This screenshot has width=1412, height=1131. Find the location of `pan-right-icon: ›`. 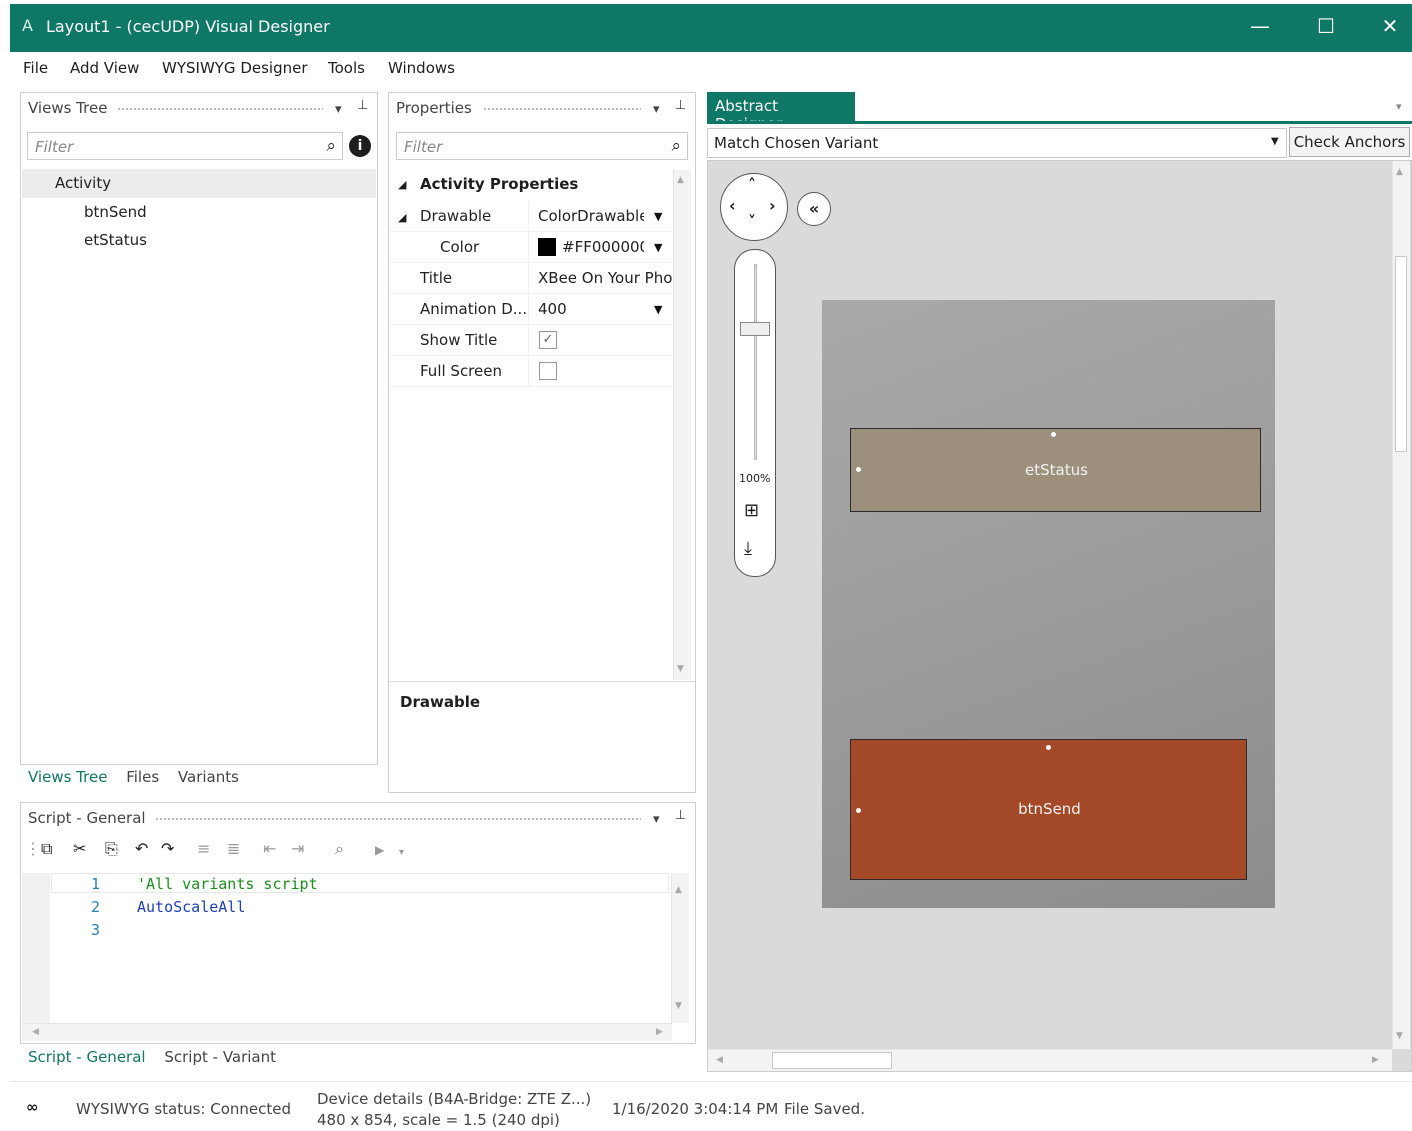

pan-right-icon: › is located at coordinates (772, 205).